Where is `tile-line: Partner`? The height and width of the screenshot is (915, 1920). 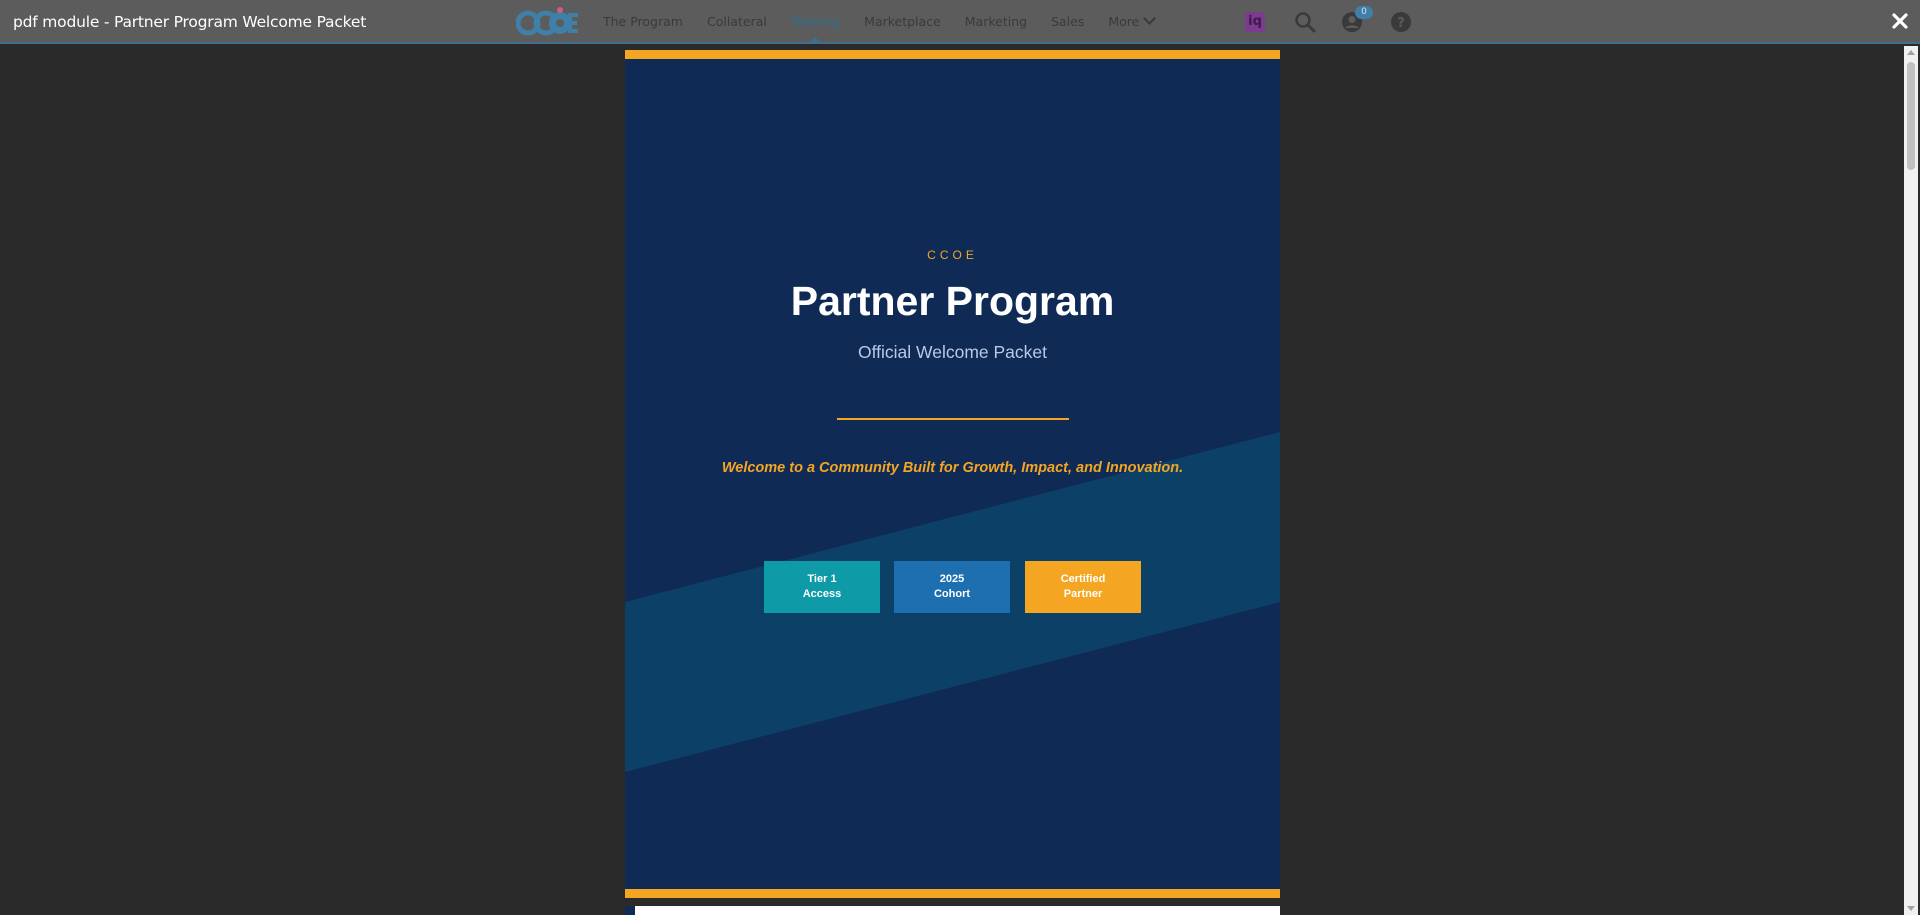 tile-line: Partner is located at coordinates (1083, 594).